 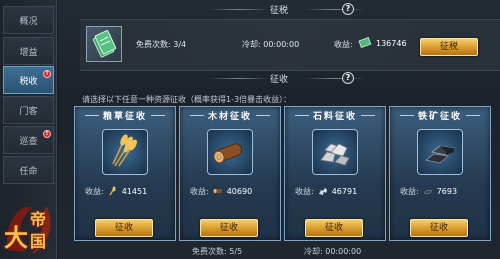 I want to click on logo-char: 国, so click(x=38, y=241).